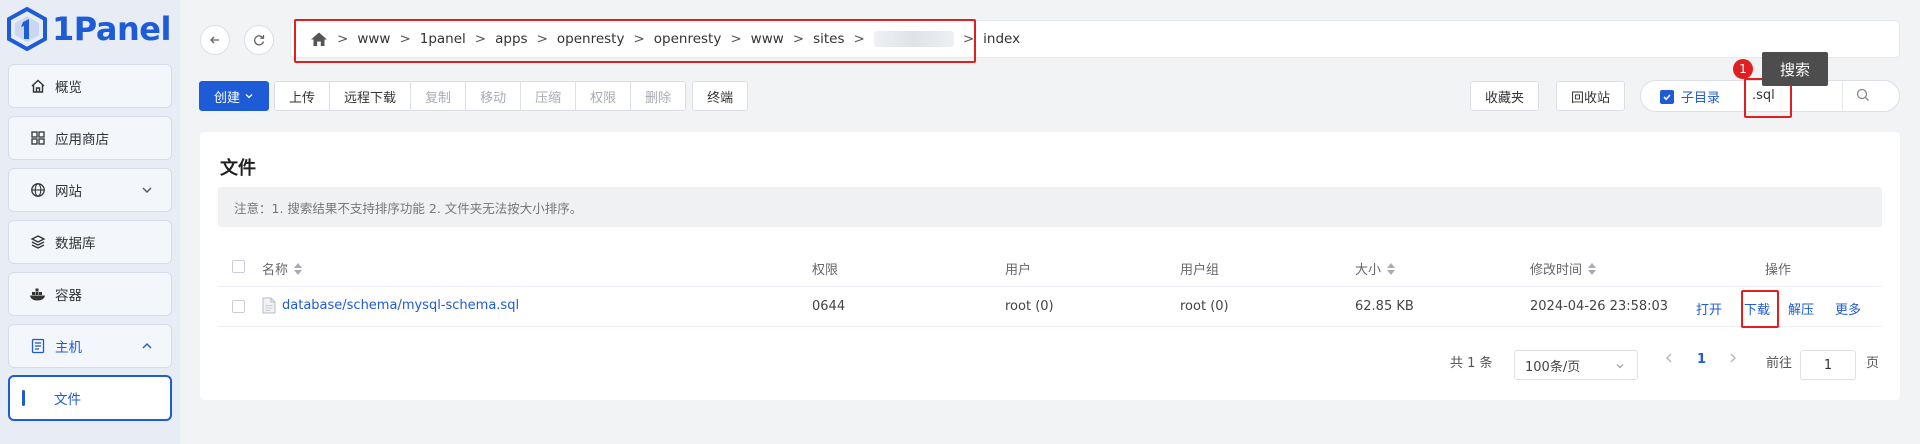 This screenshot has height=444, width=1920. Describe the element at coordinates (90, 86) in the screenshot. I see `sidebar-item-overview: 概览` at that location.